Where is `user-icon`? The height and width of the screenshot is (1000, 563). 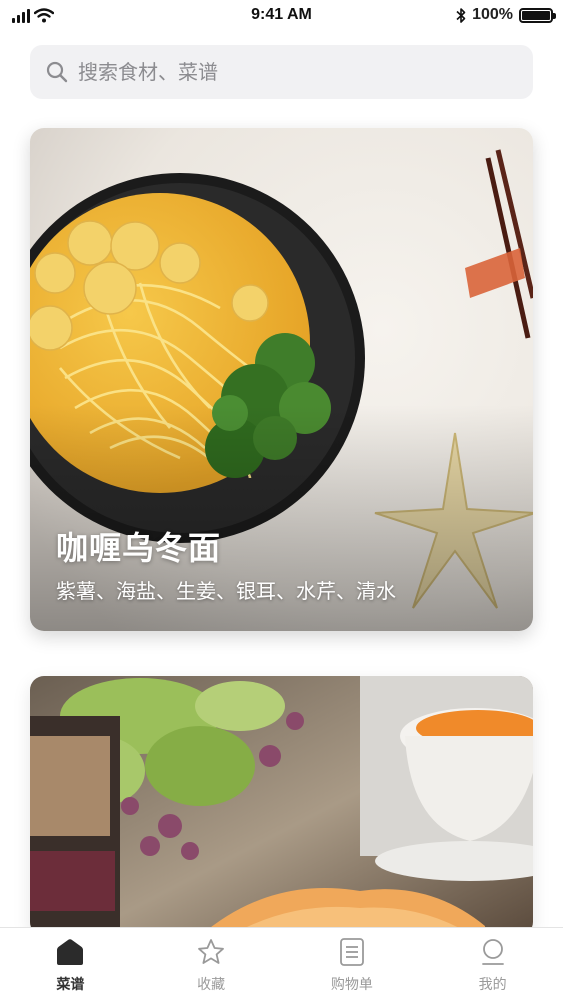 user-icon is located at coordinates (492, 952).